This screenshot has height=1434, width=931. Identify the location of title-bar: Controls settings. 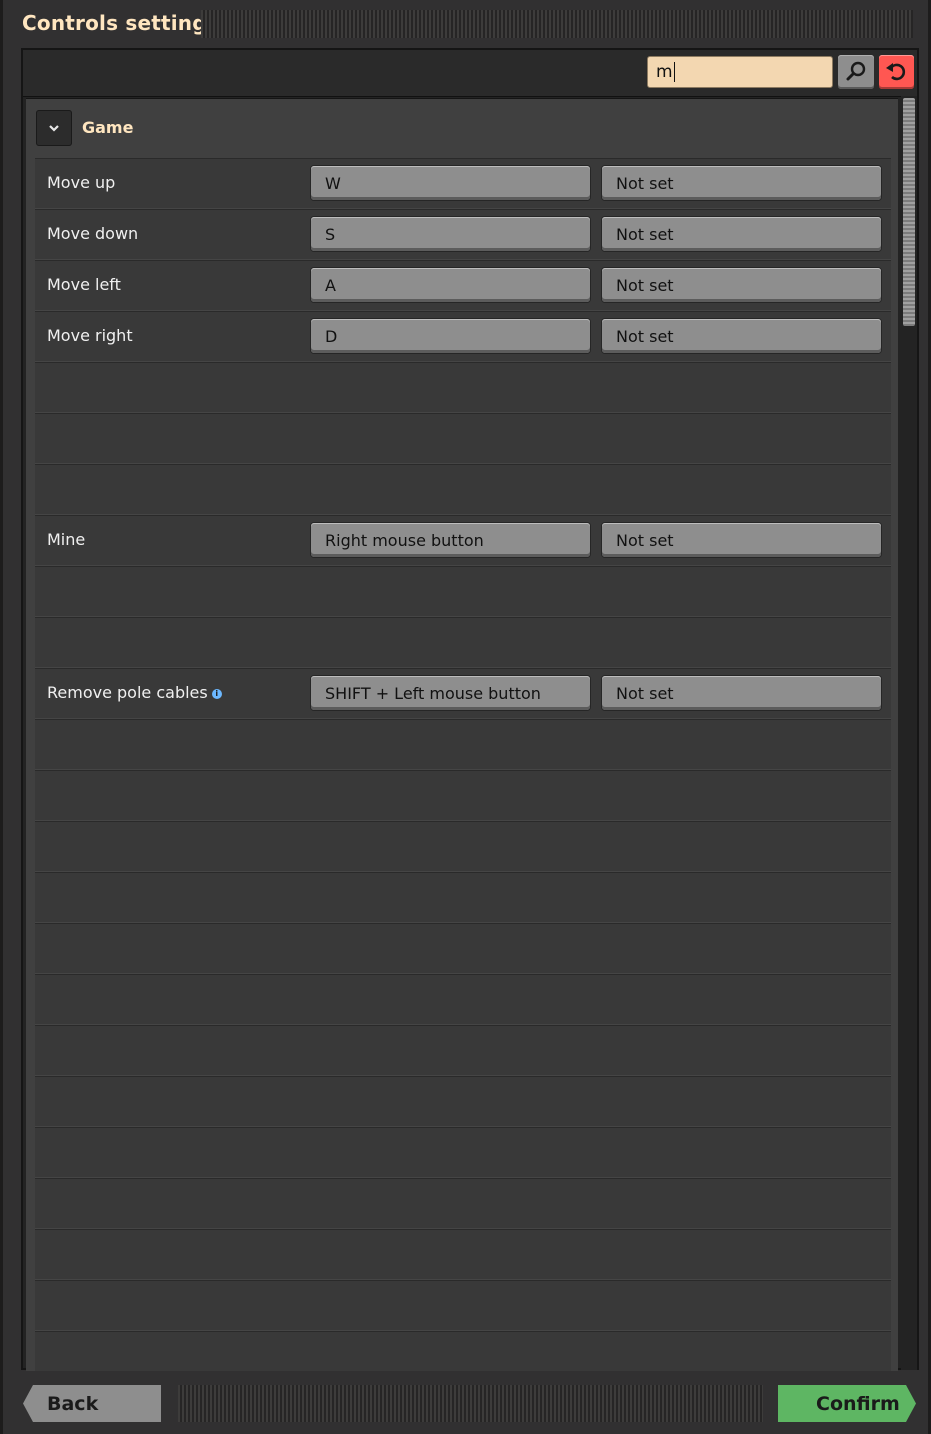
(467, 25).